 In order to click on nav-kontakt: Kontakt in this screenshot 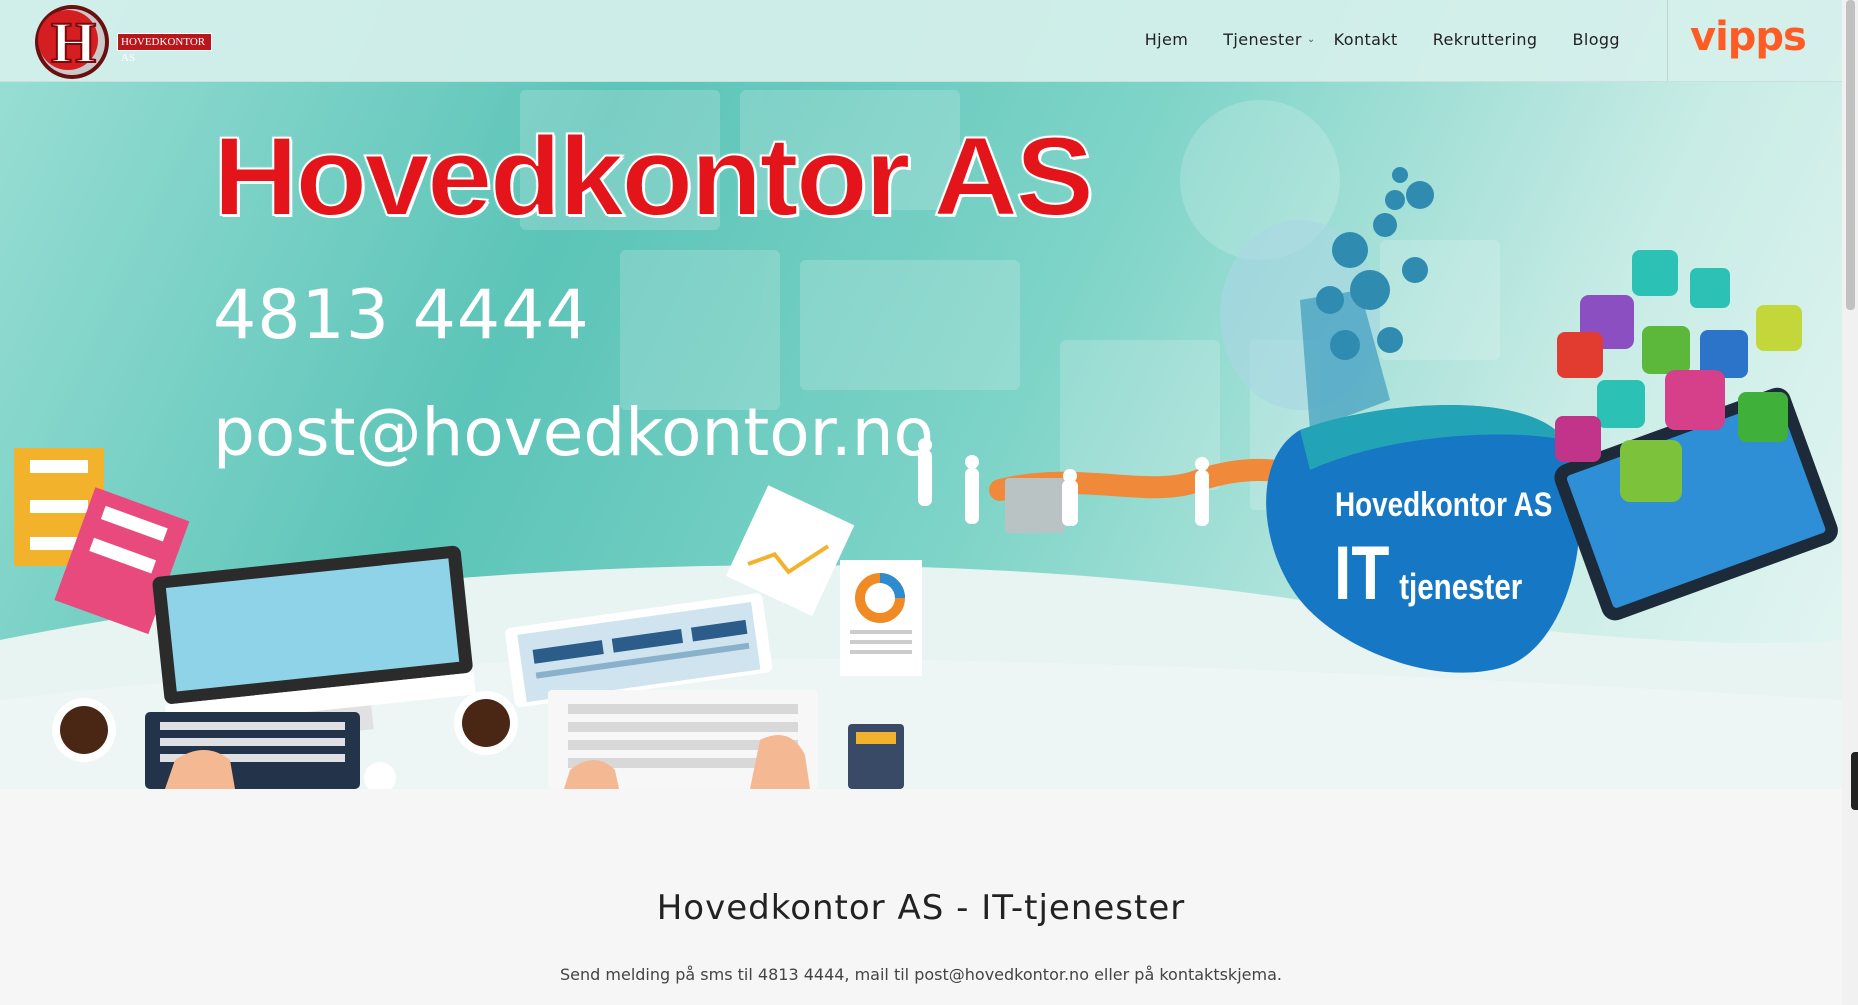, I will do `click(1366, 39)`.